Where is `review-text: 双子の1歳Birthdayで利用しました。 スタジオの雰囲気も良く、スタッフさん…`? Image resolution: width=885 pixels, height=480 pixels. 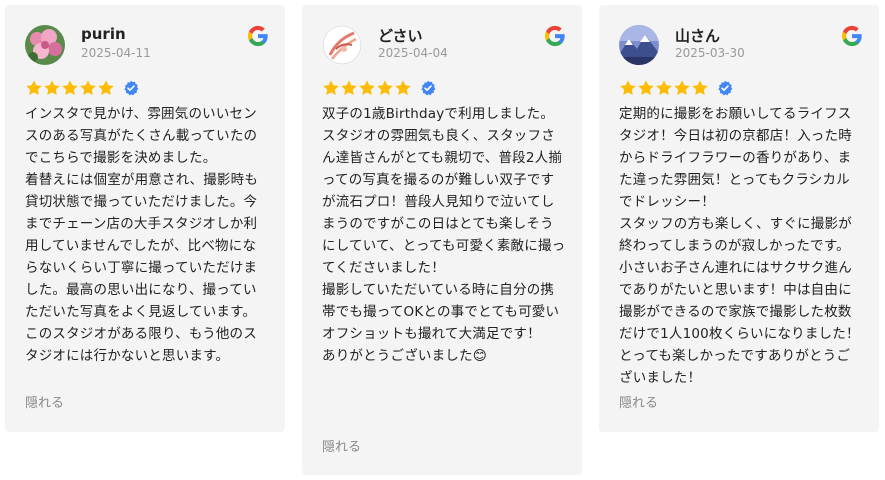
review-text: 双子の1歳Birthdayで利用しました。 スタジオの雰囲気も良く、スタッフさん… is located at coordinates (444, 235).